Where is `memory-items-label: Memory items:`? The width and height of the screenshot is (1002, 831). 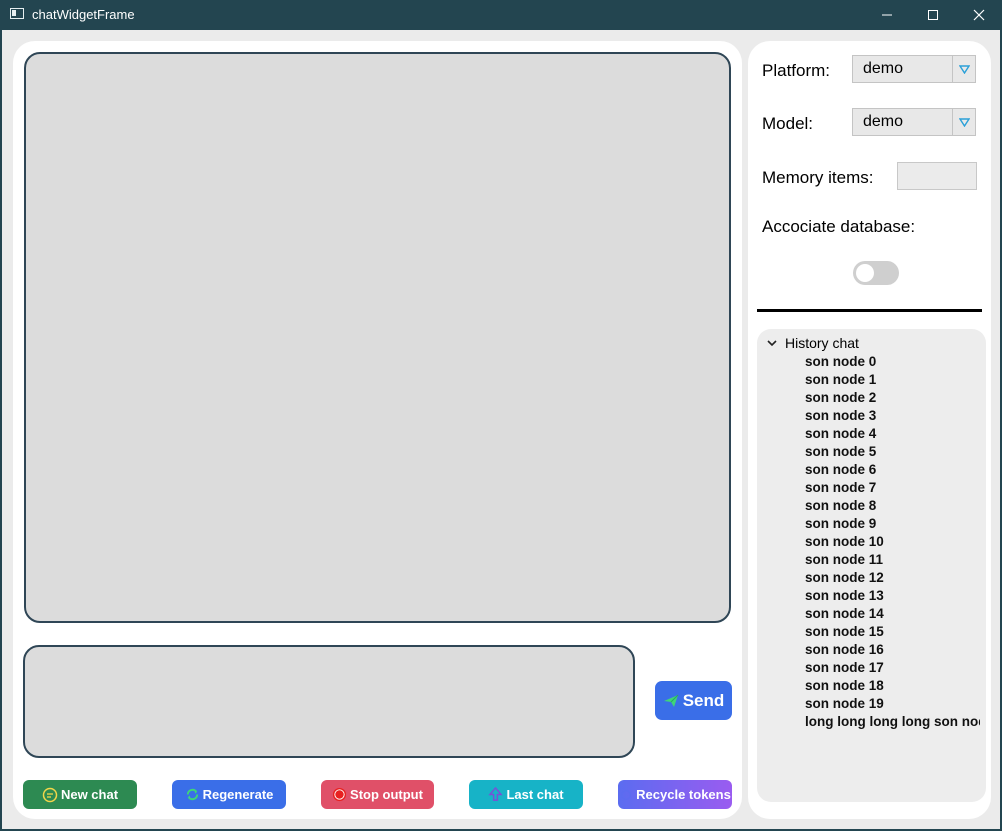
memory-items-label: Memory items: is located at coordinates (818, 177).